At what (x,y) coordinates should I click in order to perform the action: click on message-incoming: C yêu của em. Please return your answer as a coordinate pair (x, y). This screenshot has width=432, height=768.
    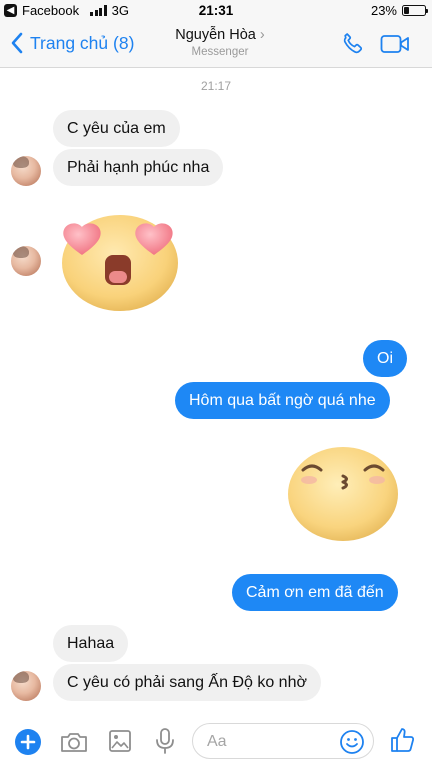
    Looking at the image, I should click on (116, 128).